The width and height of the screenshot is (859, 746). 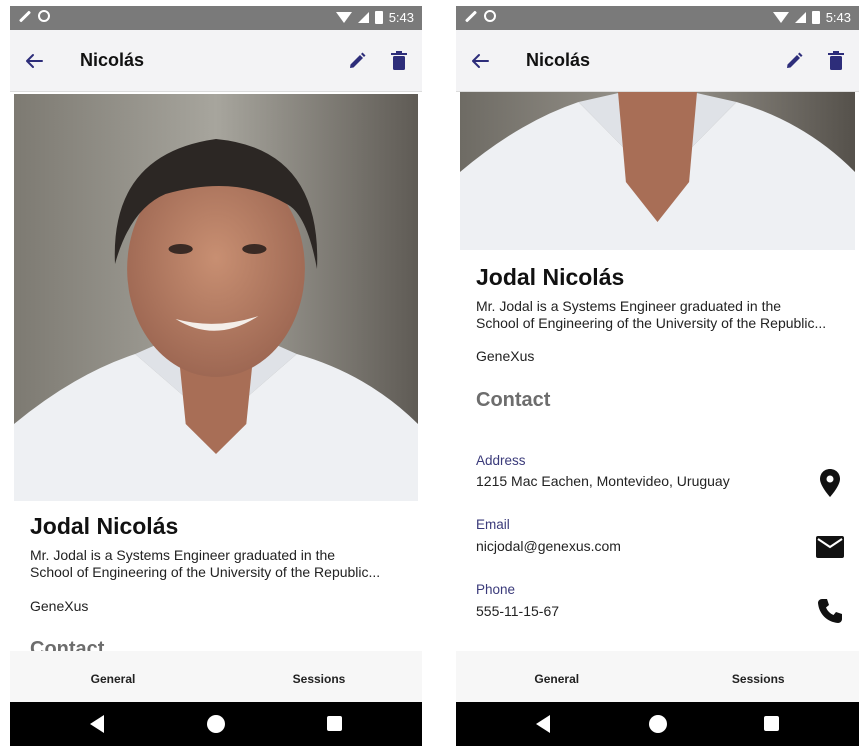 I want to click on address-button, so click(x=830, y=483).